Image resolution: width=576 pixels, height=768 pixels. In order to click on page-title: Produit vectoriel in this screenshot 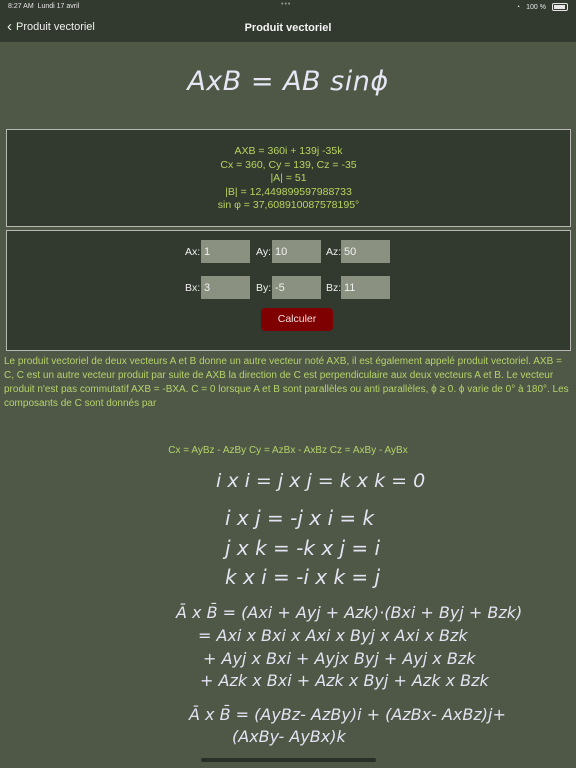, I will do `click(288, 28)`.